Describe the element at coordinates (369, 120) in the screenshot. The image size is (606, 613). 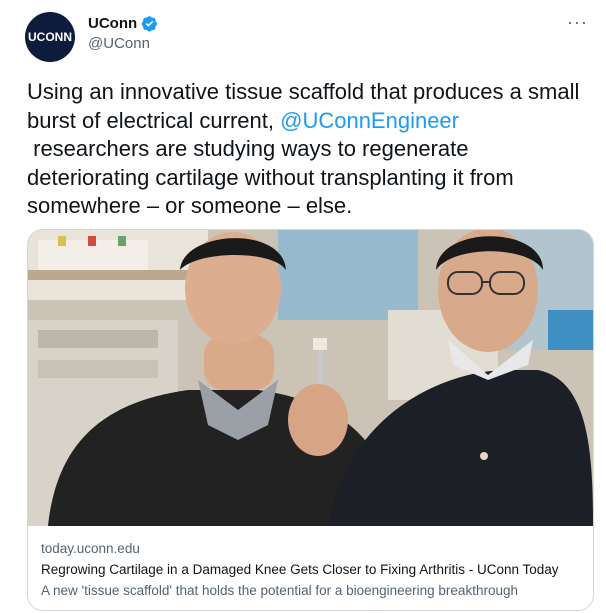
I see `mention-link: @UConnEngineer` at that location.